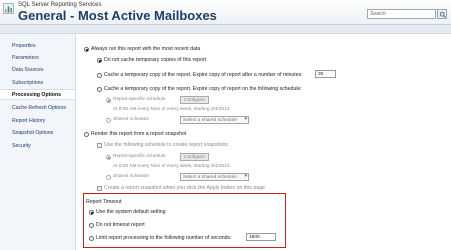  Describe the element at coordinates (37, 46) in the screenshot. I see `sidebar-item-properties: Properties` at that location.